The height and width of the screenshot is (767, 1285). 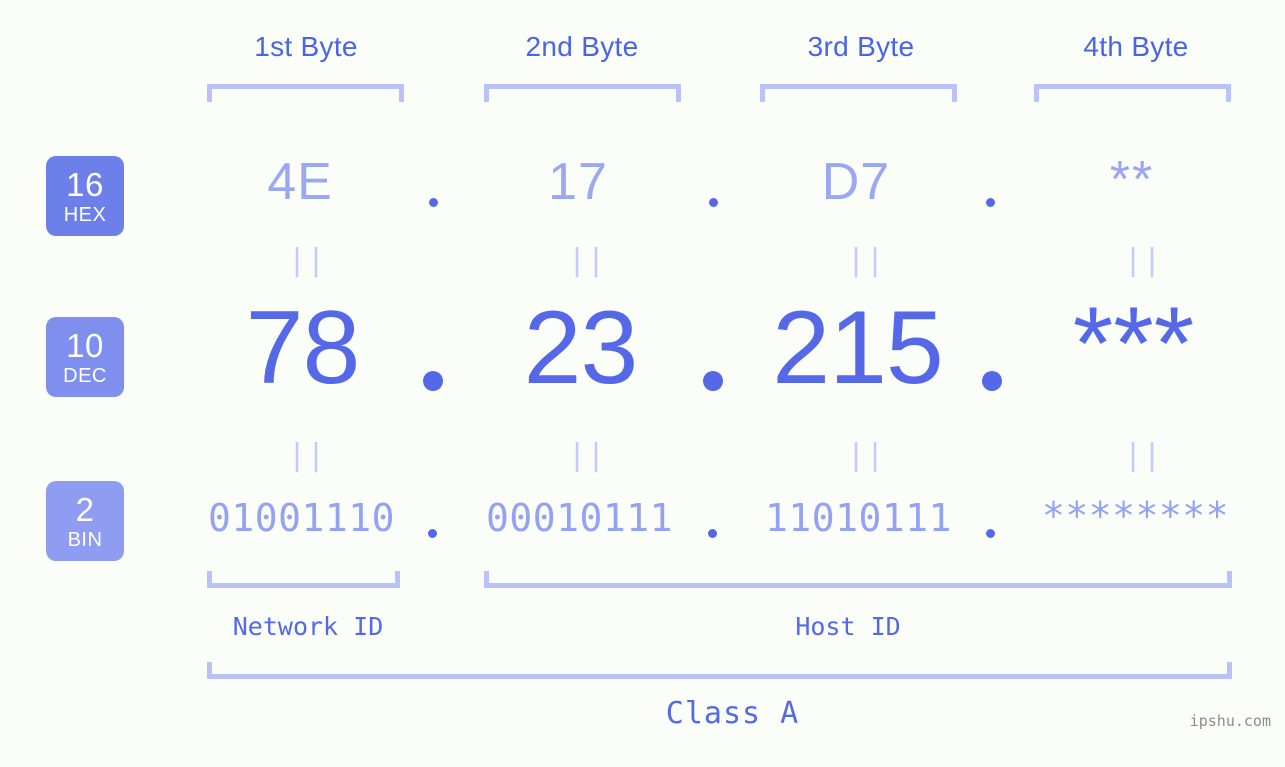 I want to click on base-badge-bin: 2 BIN, so click(x=85, y=521).